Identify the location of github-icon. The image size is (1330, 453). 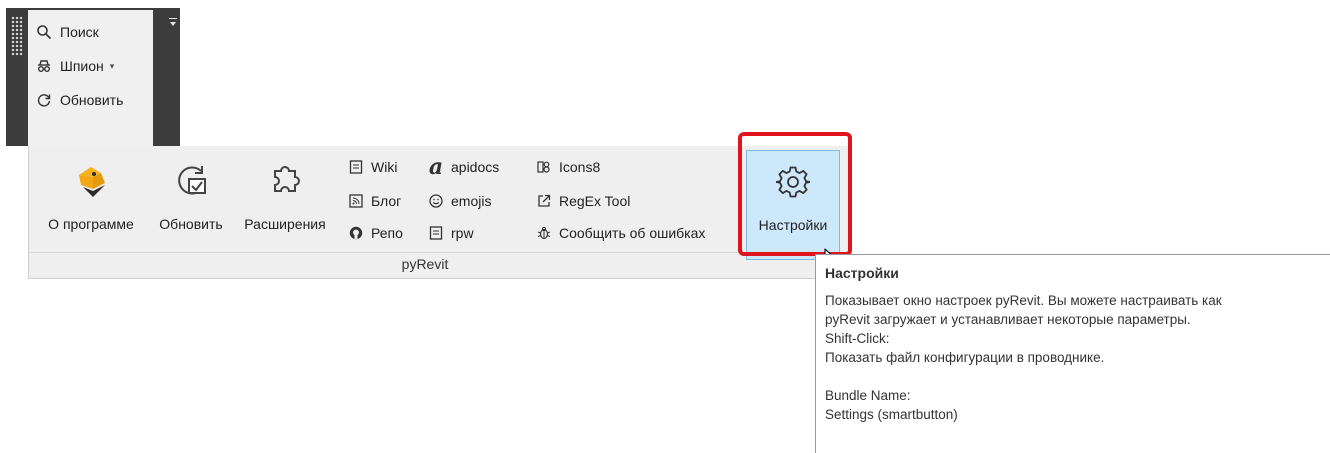
(356, 233).